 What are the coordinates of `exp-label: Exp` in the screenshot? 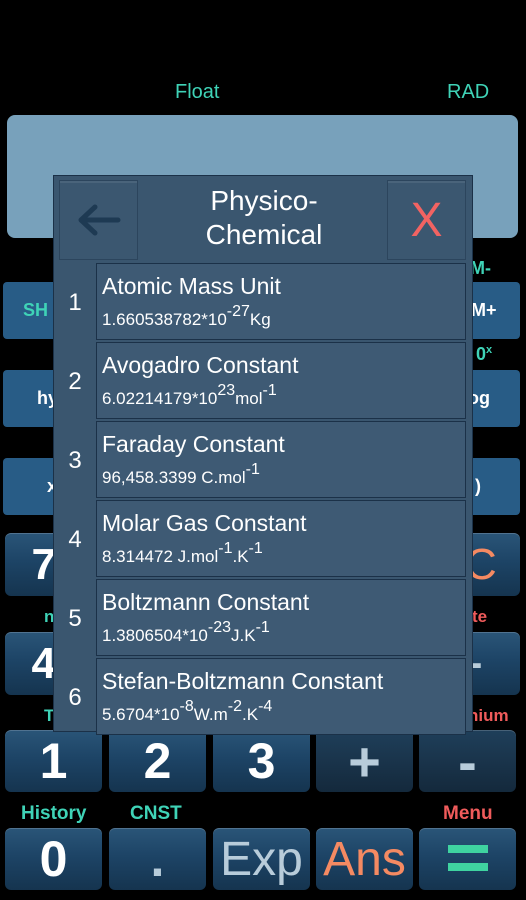 It's located at (261, 859).